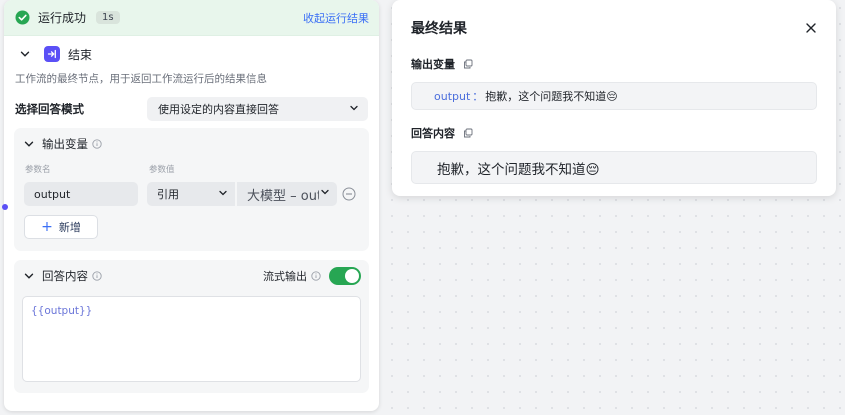  I want to click on output-vars-label-row: 输出变量, so click(614, 64).